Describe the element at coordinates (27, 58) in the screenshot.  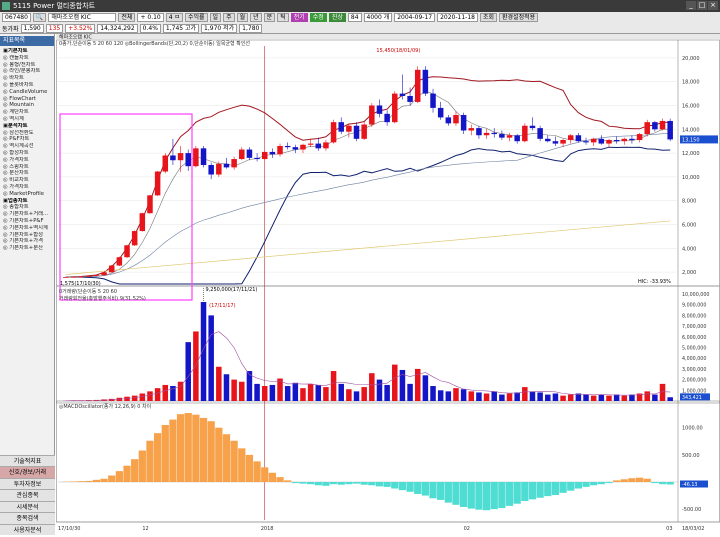
I see `sidebar-item: ◎ 캔들차트` at that location.